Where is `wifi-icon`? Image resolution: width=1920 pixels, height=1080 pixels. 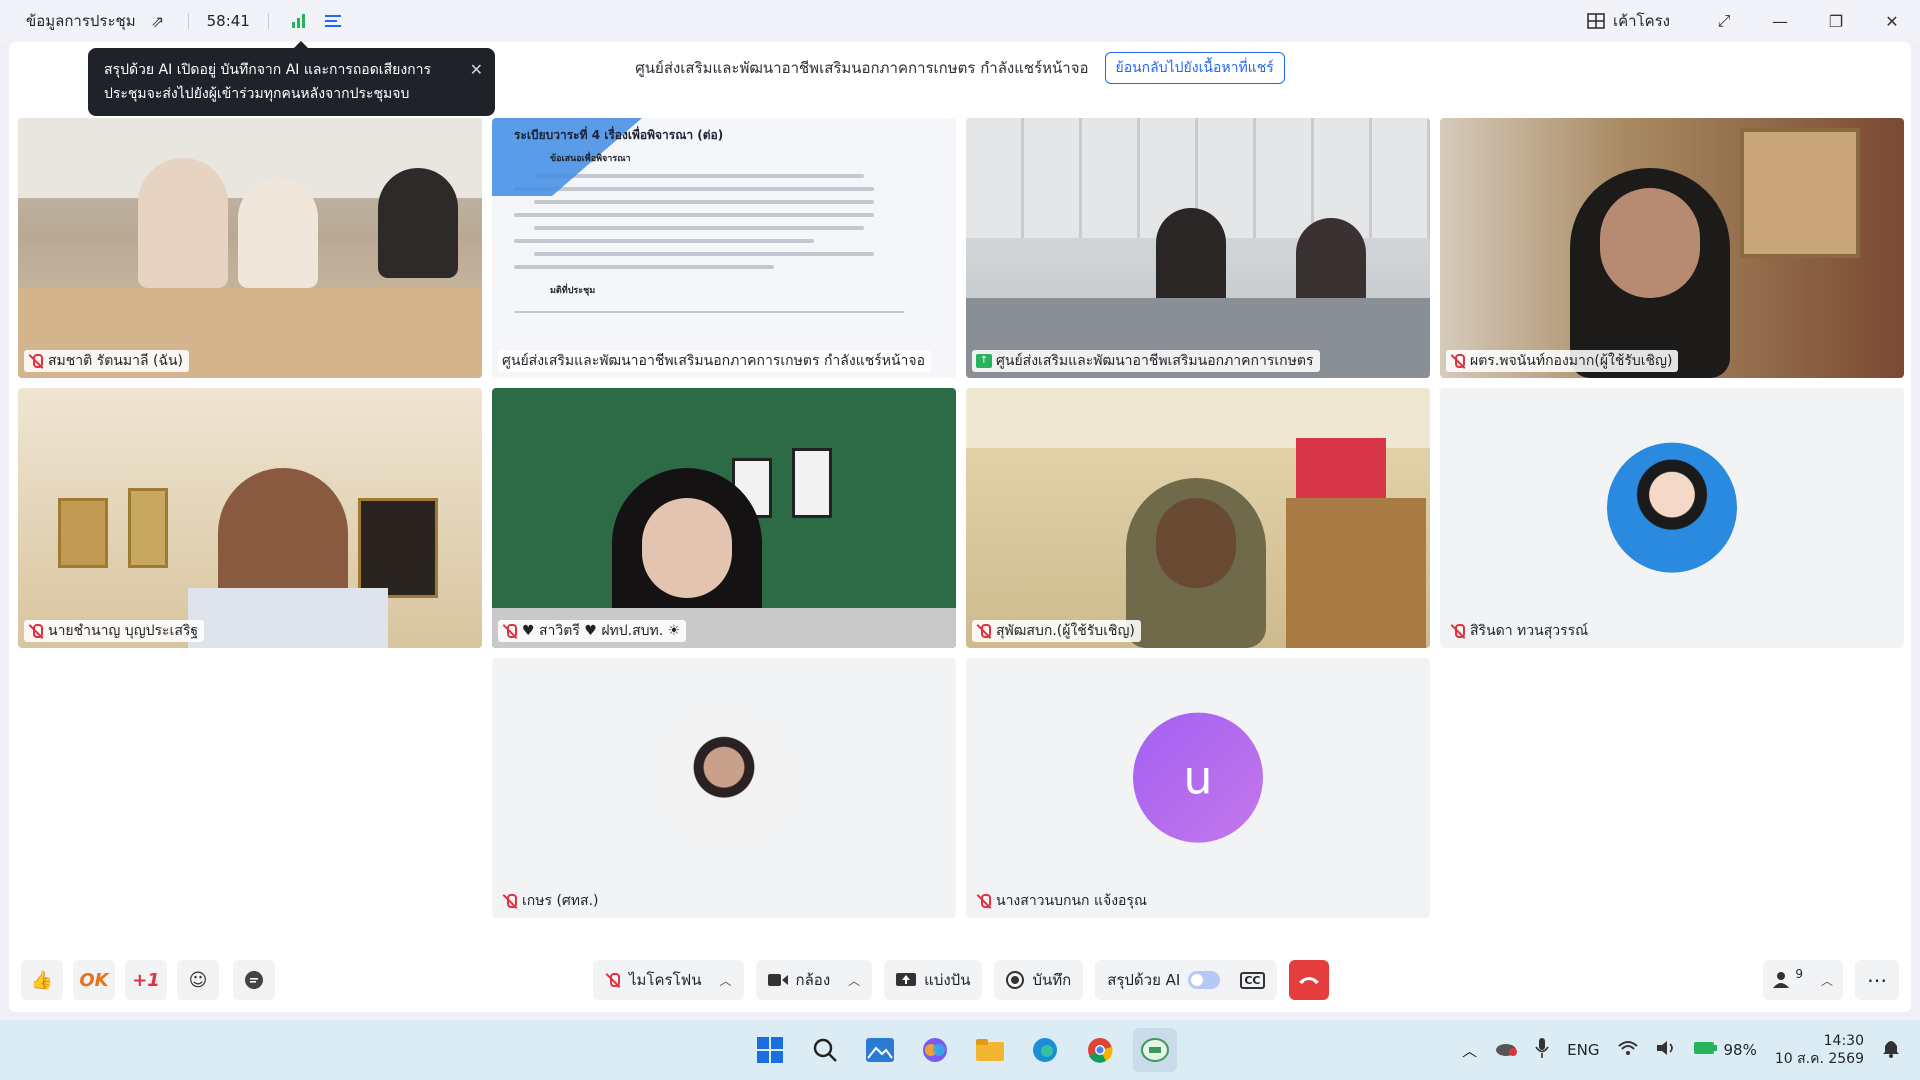
wifi-icon is located at coordinates (1627, 1050).